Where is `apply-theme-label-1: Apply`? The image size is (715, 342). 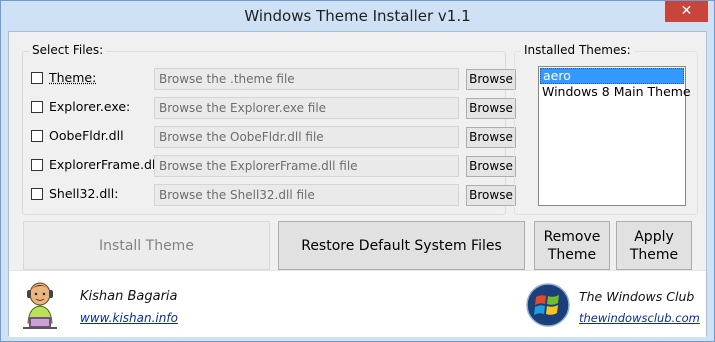 apply-theme-label-1: Apply is located at coordinates (654, 236).